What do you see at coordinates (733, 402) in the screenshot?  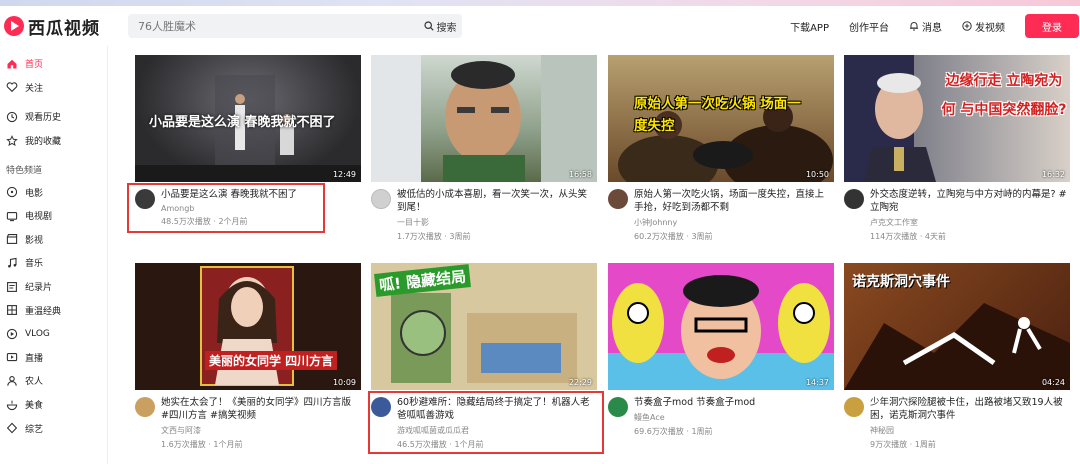 I see `video-title: 节奏盒子mod 节奏盒子mod` at bounding box center [733, 402].